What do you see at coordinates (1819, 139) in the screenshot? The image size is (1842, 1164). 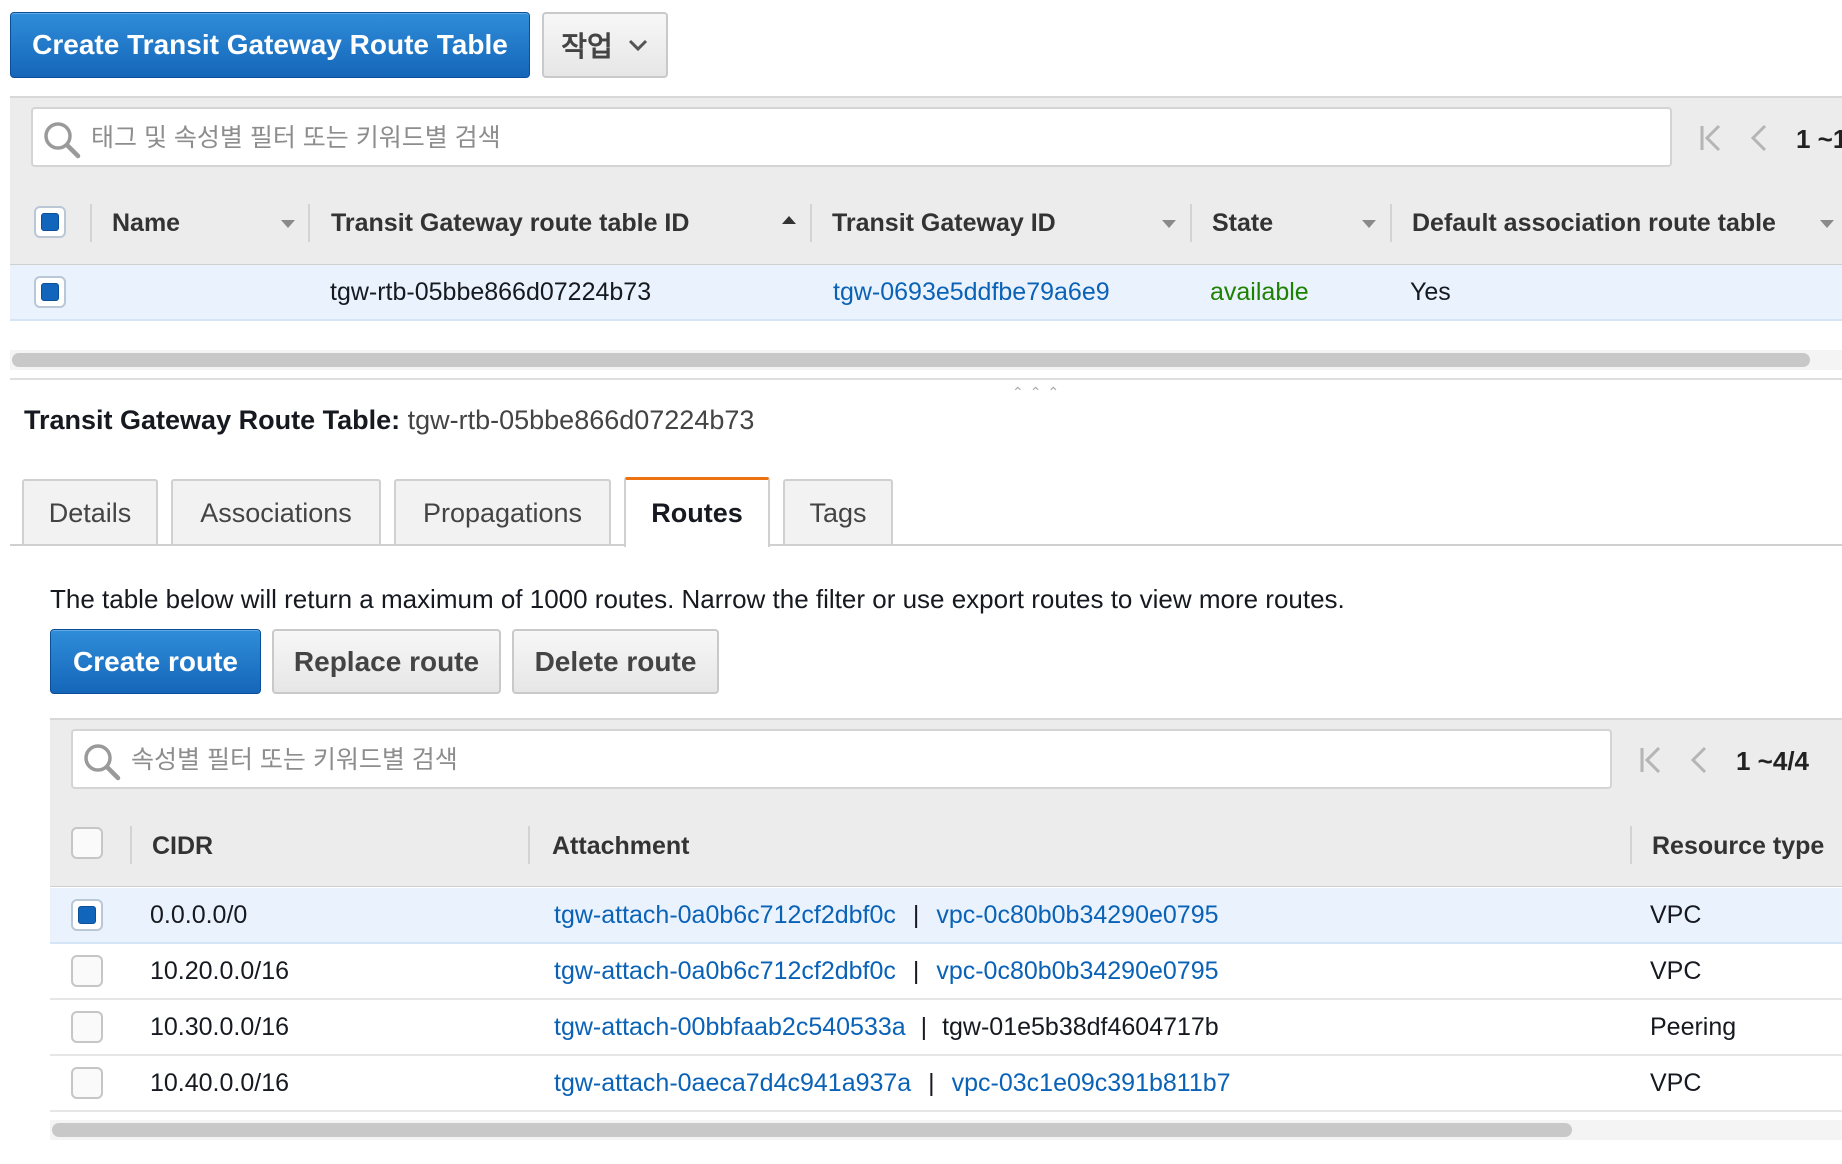 I see `top-pager-text: 1 ~1` at bounding box center [1819, 139].